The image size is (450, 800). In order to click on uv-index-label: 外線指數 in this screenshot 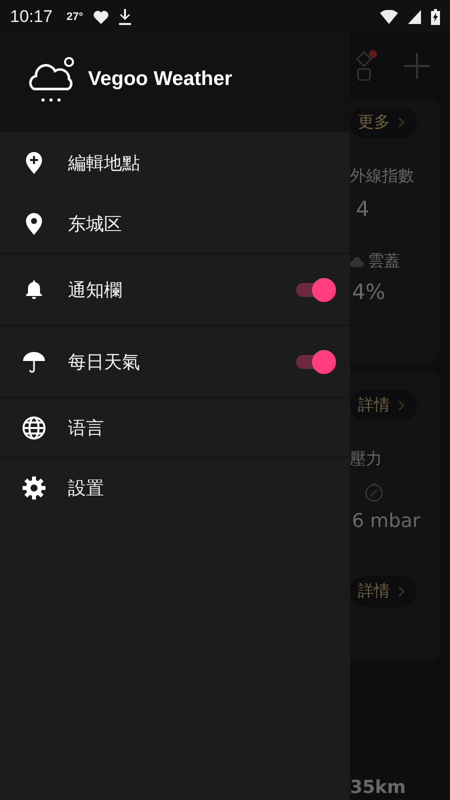, I will do `click(382, 176)`.